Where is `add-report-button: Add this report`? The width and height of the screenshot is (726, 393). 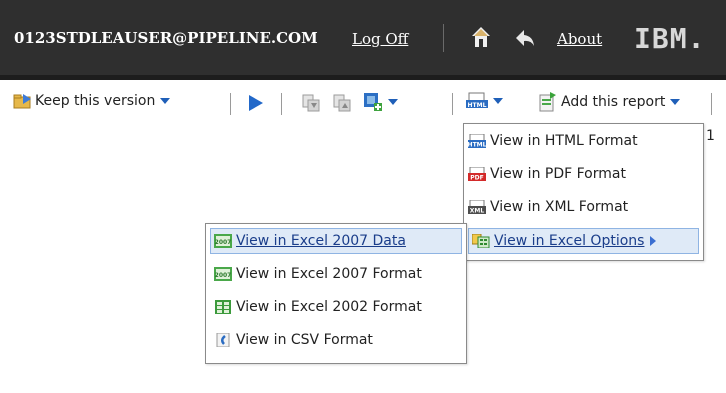 add-report-button: Add this report is located at coordinates (609, 102).